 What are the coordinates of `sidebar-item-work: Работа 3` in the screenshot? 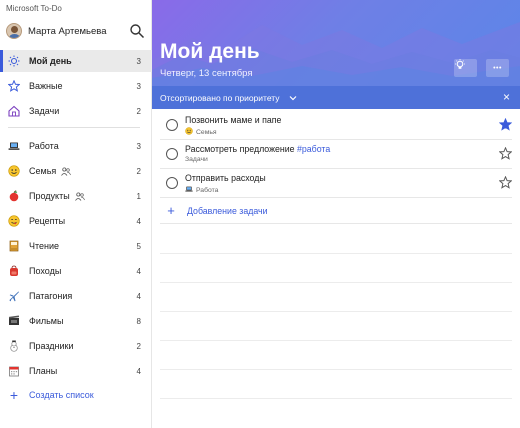 It's located at (76, 146).